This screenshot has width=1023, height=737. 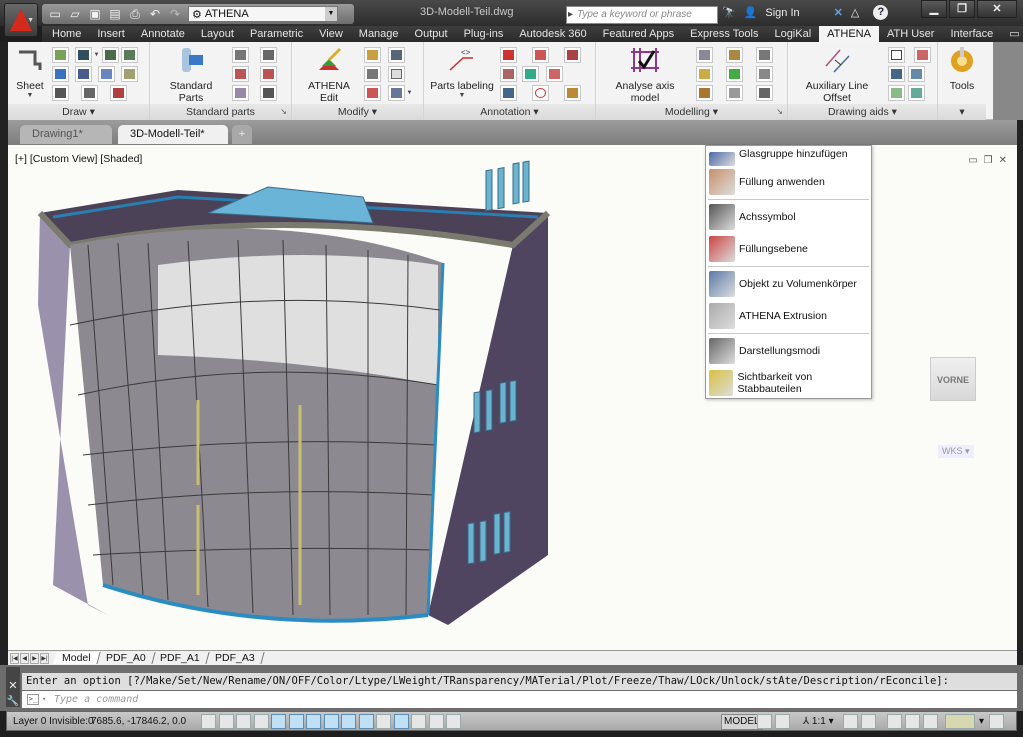 What do you see at coordinates (850, 721) in the screenshot?
I see `annotation-visibility-icon` at bounding box center [850, 721].